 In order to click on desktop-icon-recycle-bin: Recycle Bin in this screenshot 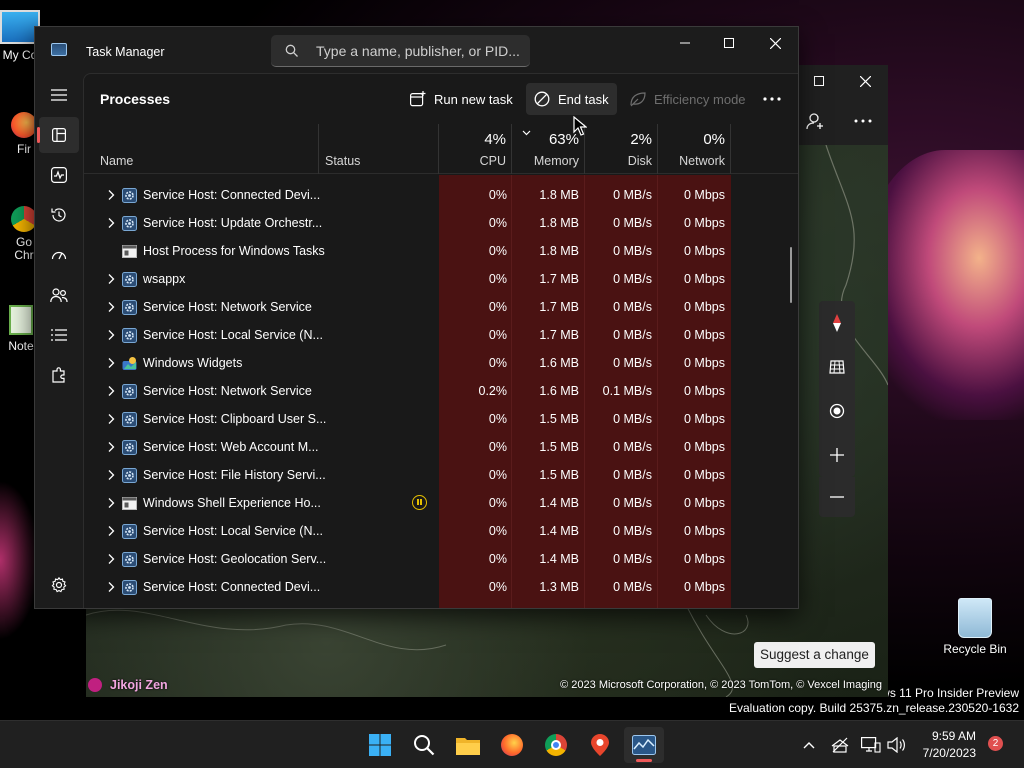, I will do `click(975, 627)`.